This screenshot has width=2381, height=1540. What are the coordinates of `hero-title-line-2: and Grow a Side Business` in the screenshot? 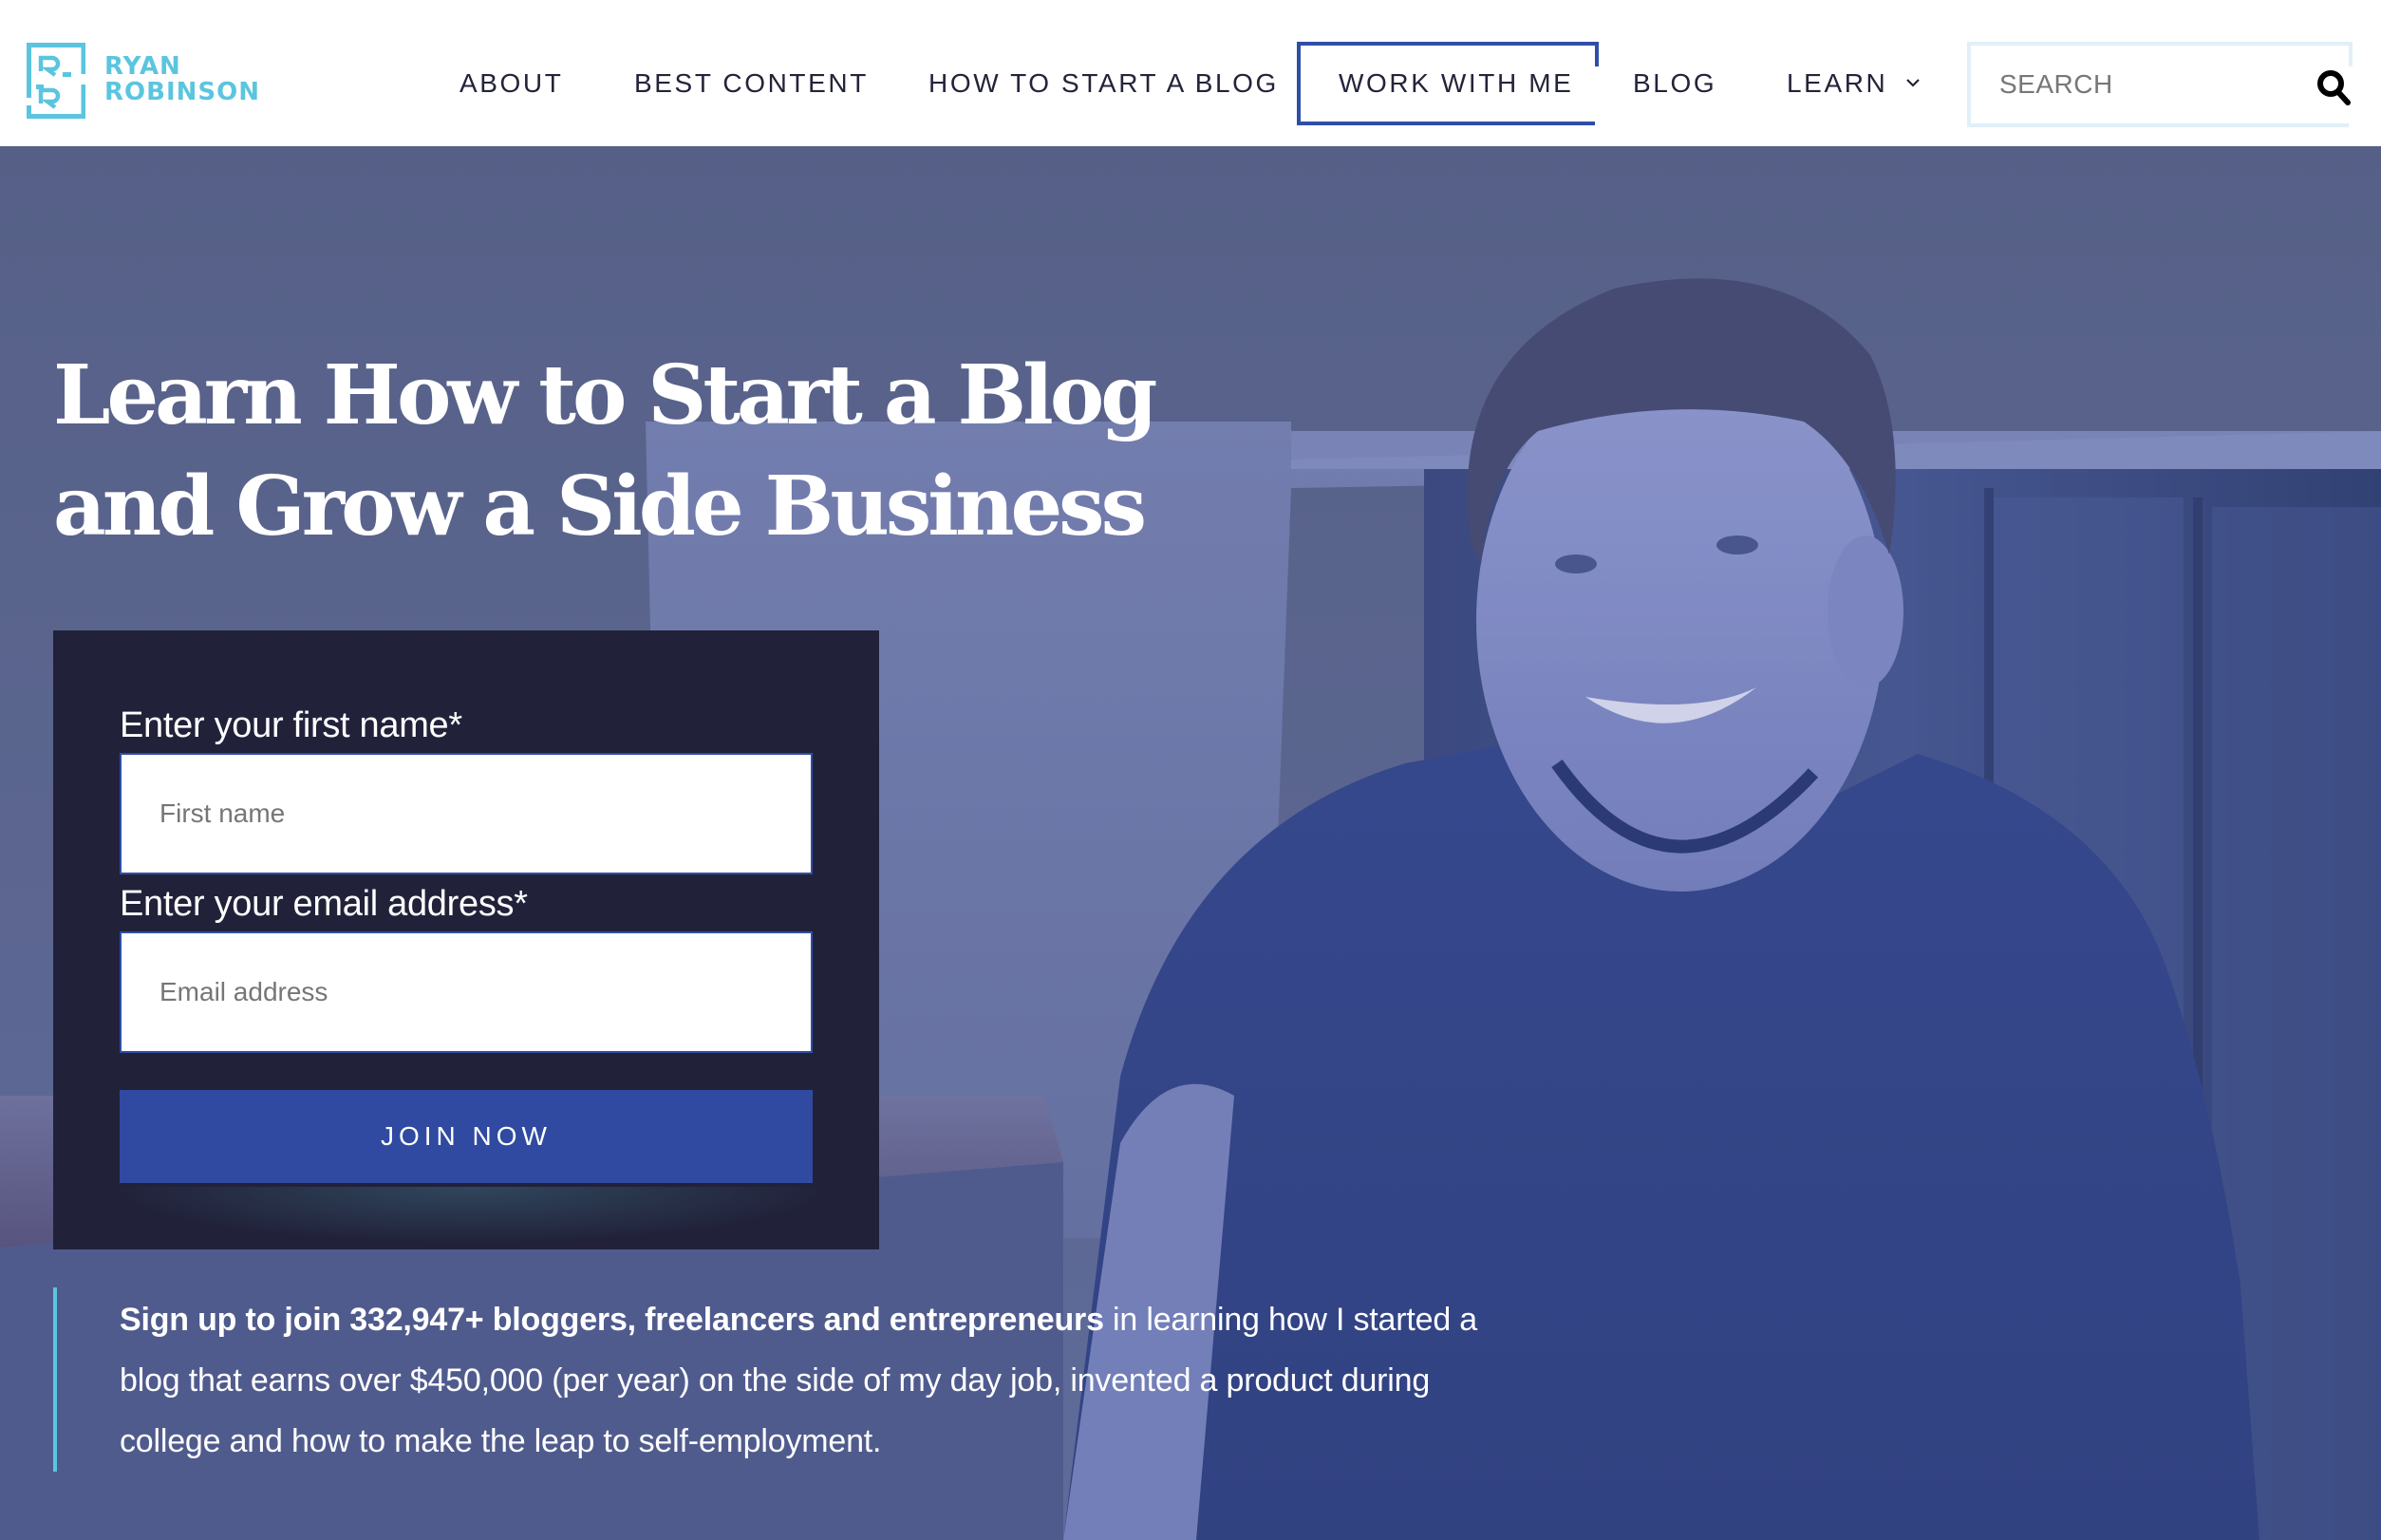 It's located at (600, 507).